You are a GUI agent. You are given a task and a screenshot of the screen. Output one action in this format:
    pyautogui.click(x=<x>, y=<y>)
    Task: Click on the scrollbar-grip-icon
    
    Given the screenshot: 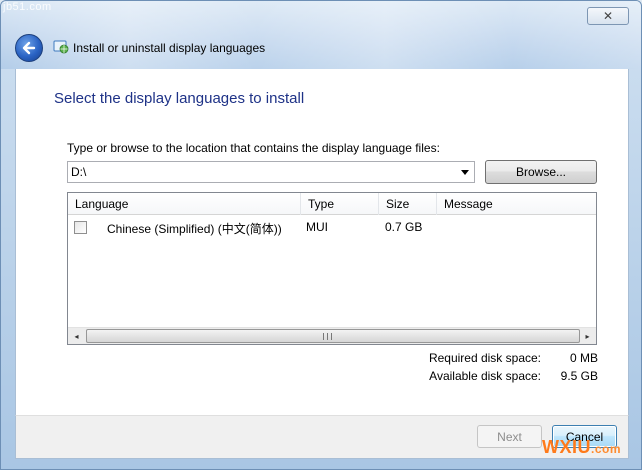 What is the action you would take?
    pyautogui.click(x=327, y=336)
    